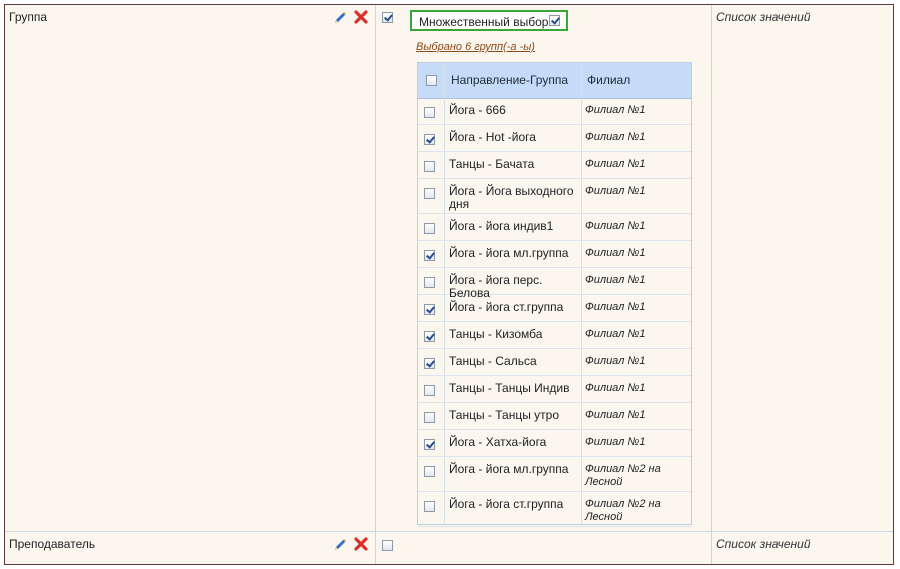  Describe the element at coordinates (554, 284) in the screenshot. I see `table-row: Йога - йога перс. Белова Филиал №1` at that location.